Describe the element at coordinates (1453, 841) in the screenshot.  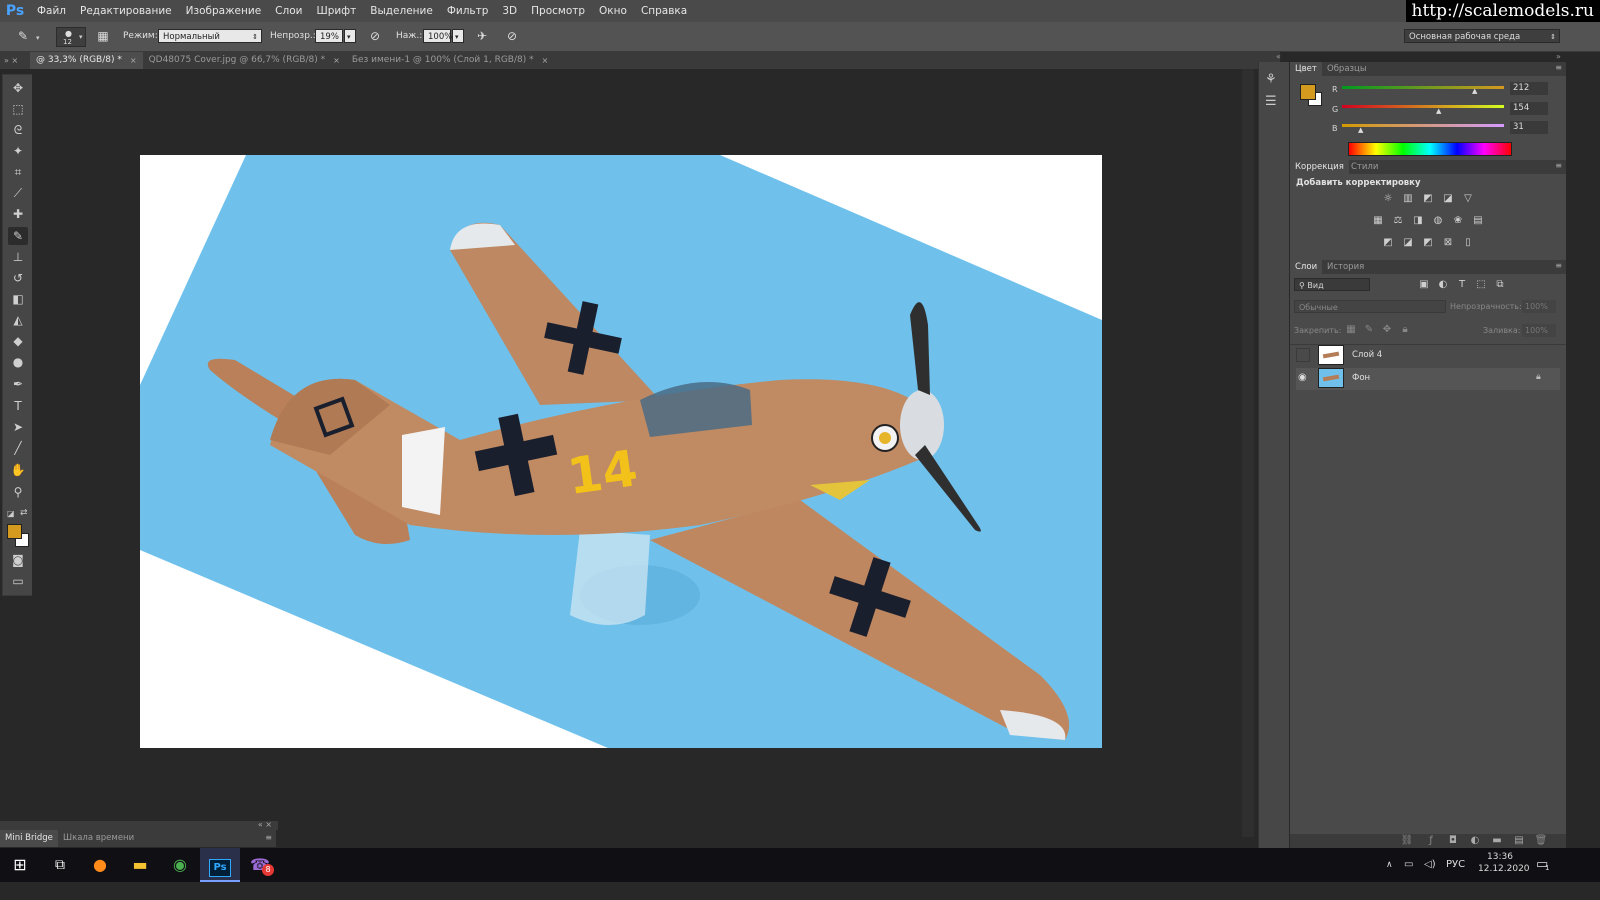
I see `add-mask-icon: ◘` at that location.